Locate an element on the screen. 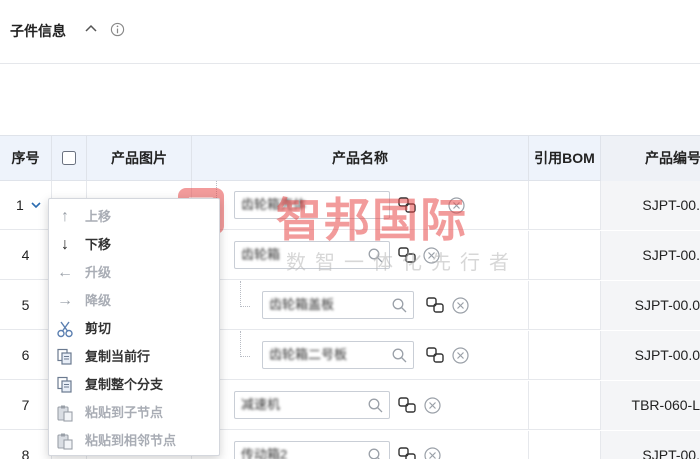 This screenshot has width=700, height=459. menu-item-label: 升级 is located at coordinates (98, 272).